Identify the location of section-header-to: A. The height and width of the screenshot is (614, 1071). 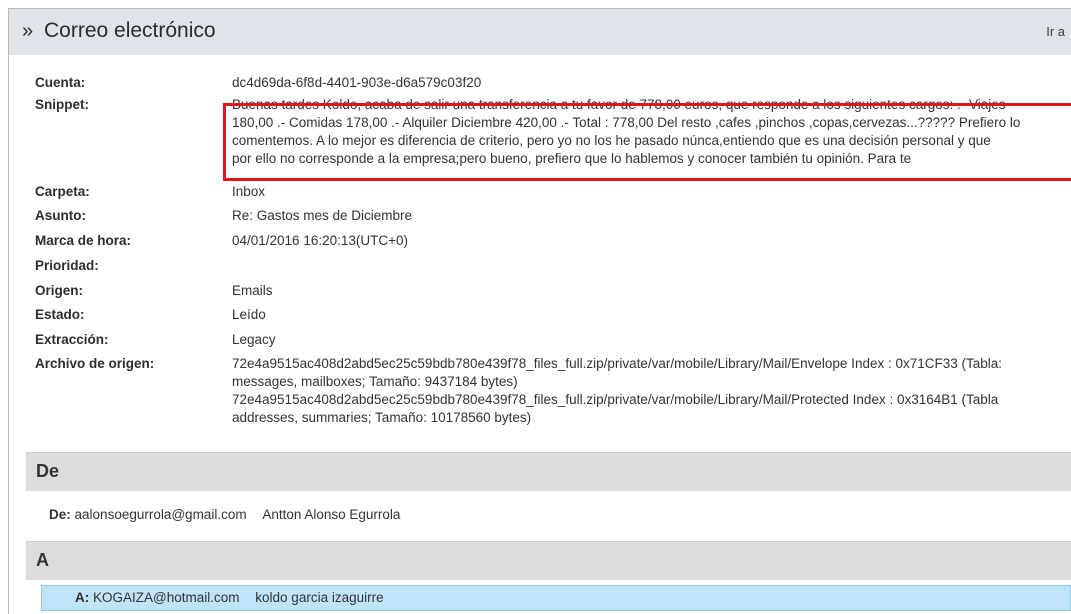
(548, 560).